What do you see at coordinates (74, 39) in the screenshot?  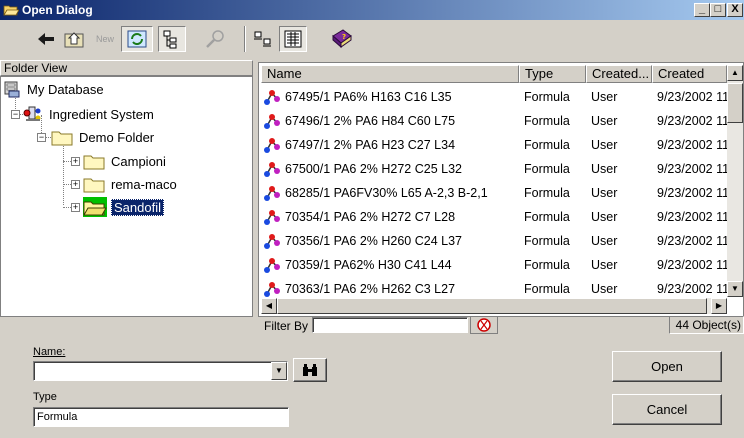 I see `up-folder-button` at bounding box center [74, 39].